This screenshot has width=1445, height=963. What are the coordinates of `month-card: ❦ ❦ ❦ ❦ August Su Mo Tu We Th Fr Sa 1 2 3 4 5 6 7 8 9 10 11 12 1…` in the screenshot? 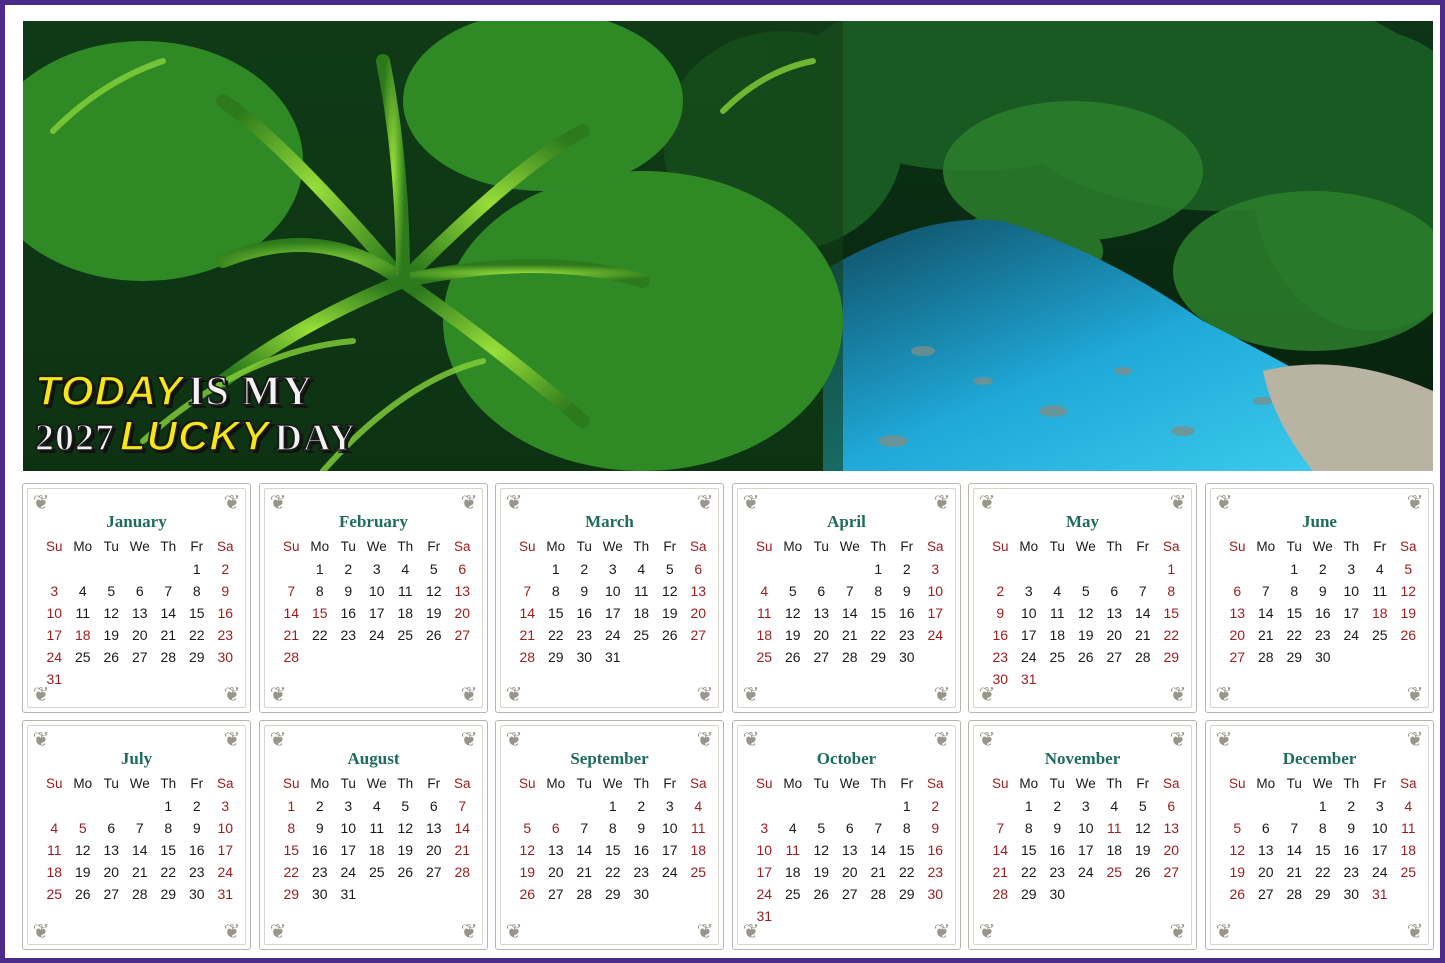 It's located at (373, 835).